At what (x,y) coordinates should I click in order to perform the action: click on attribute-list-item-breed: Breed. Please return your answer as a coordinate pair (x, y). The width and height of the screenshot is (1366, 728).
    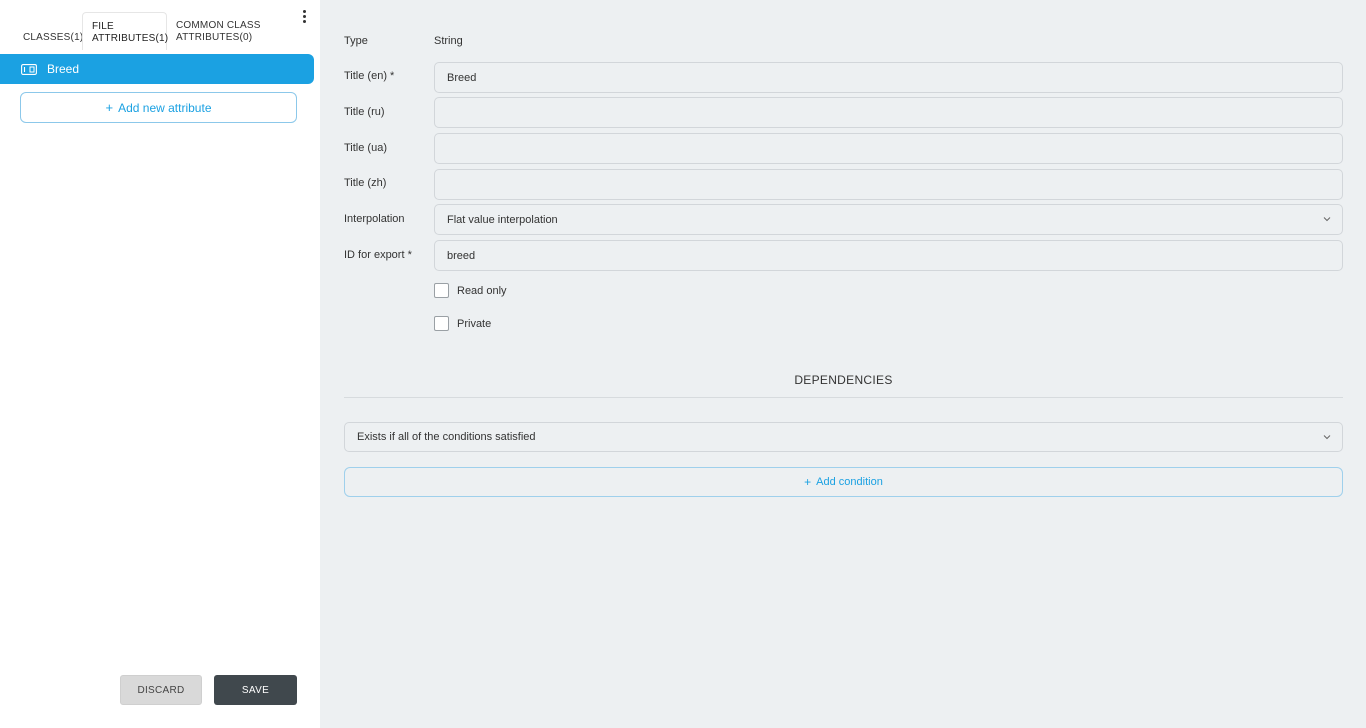
    Looking at the image, I should click on (157, 69).